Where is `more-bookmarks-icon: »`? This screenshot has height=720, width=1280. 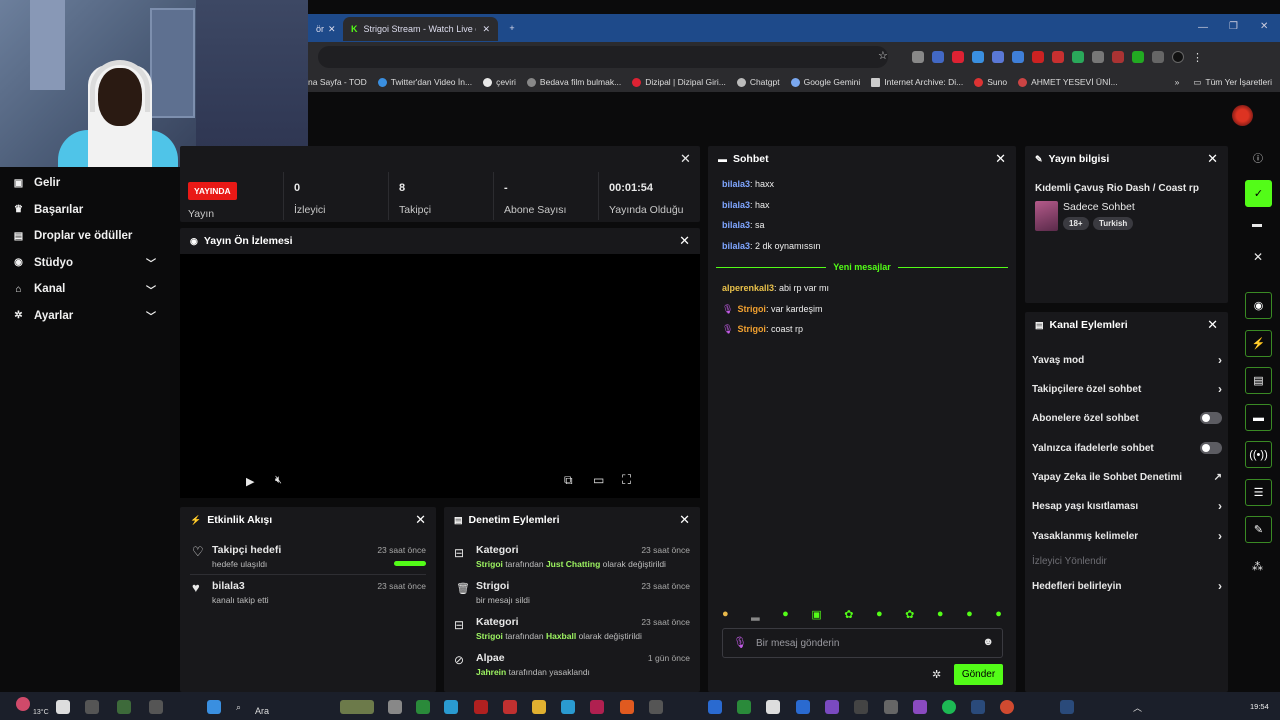 more-bookmarks-icon: » is located at coordinates (1177, 82).